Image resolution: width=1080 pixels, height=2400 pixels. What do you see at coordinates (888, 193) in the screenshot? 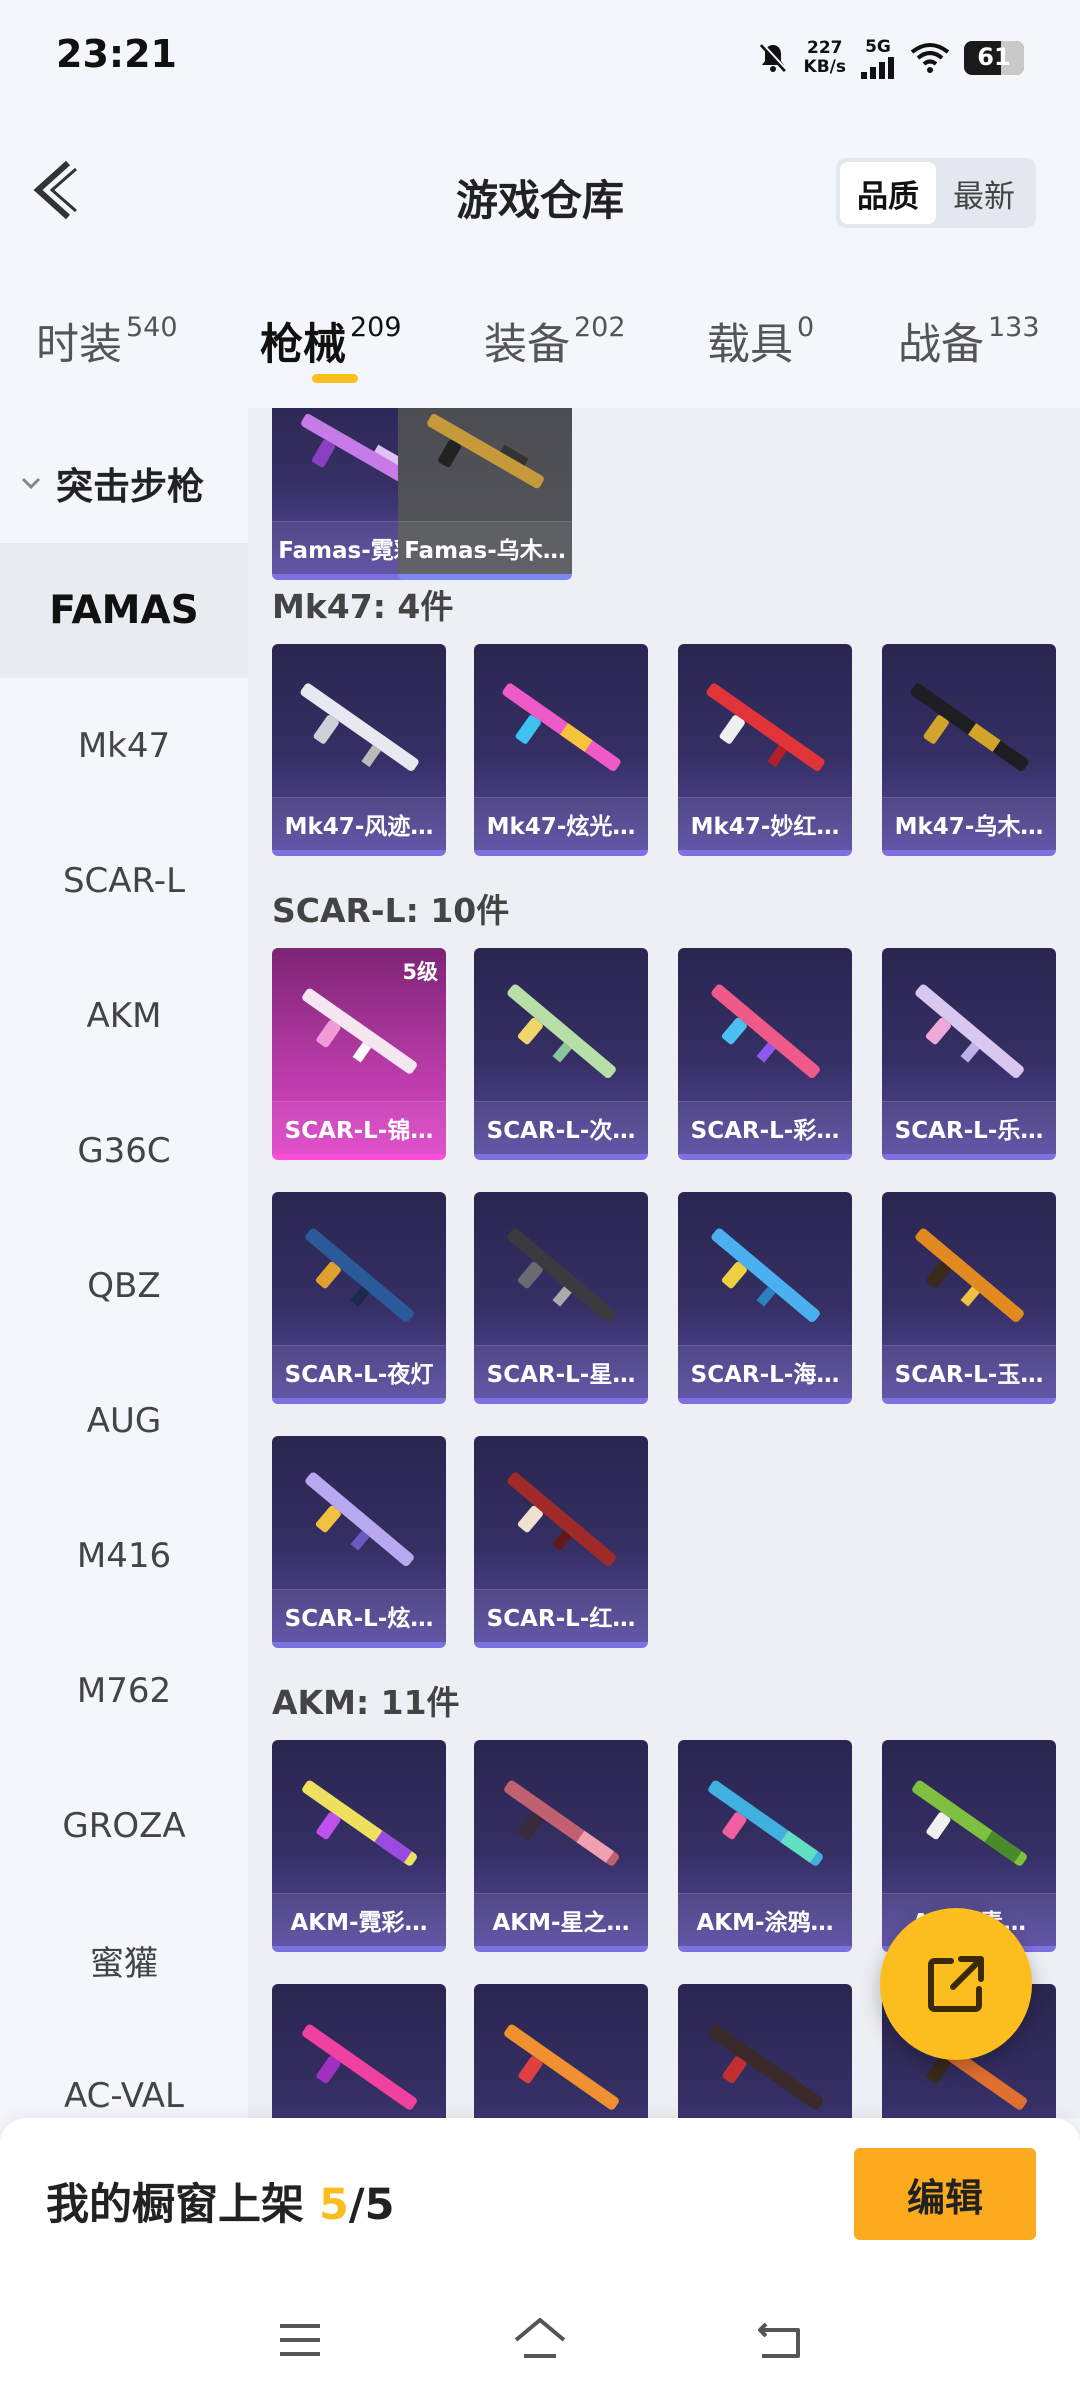
I see `sort-quality-button: 品质` at bounding box center [888, 193].